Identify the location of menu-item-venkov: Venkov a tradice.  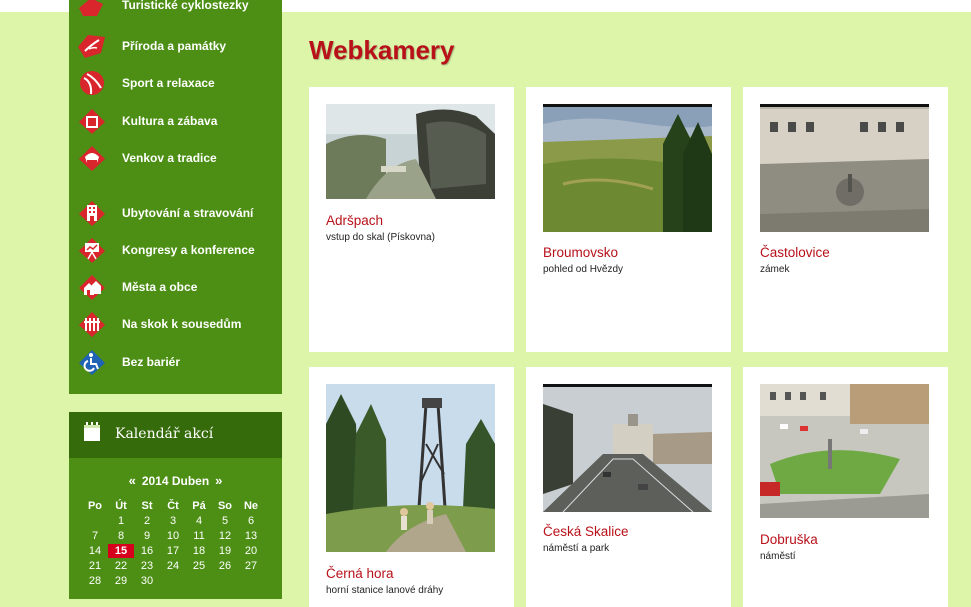
(175, 158).